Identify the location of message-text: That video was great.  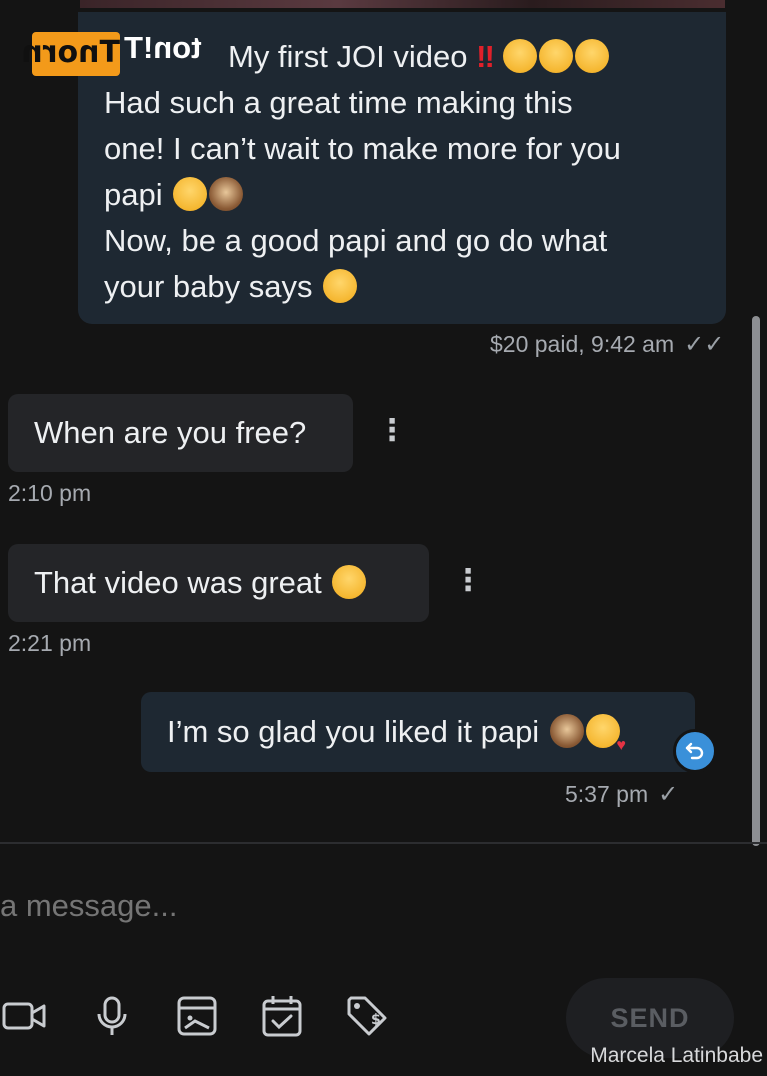
(178, 582).